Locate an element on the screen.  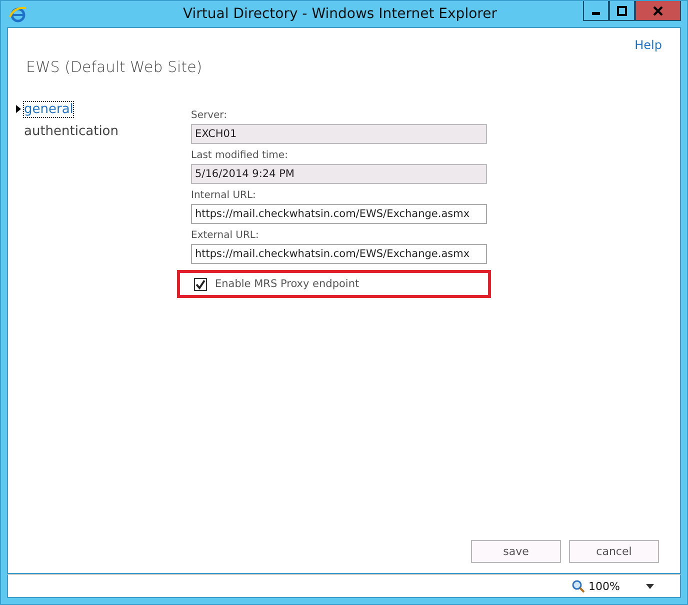
page-heading: EWS (Default Web Site) is located at coordinates (115, 67).